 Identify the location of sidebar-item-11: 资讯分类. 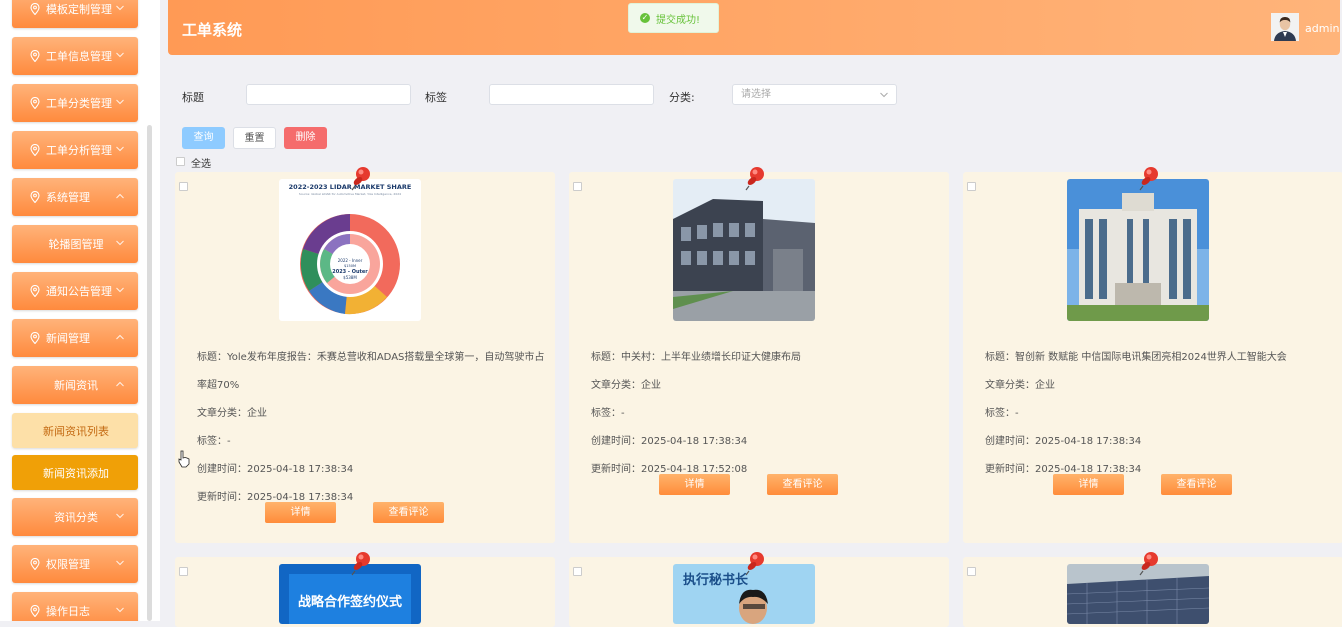
(75, 517).